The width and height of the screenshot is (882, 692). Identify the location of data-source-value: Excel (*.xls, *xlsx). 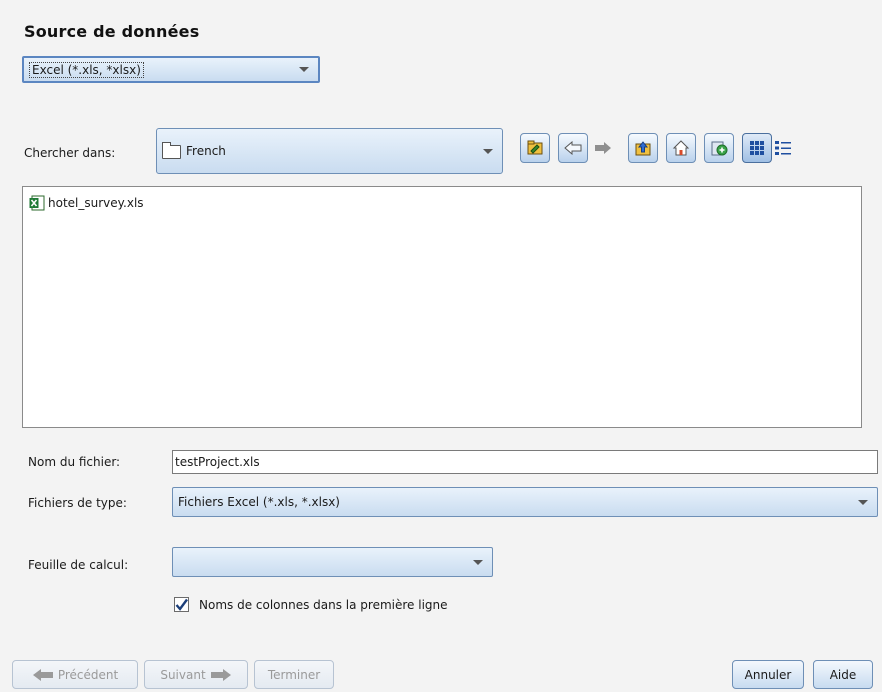
(86, 69).